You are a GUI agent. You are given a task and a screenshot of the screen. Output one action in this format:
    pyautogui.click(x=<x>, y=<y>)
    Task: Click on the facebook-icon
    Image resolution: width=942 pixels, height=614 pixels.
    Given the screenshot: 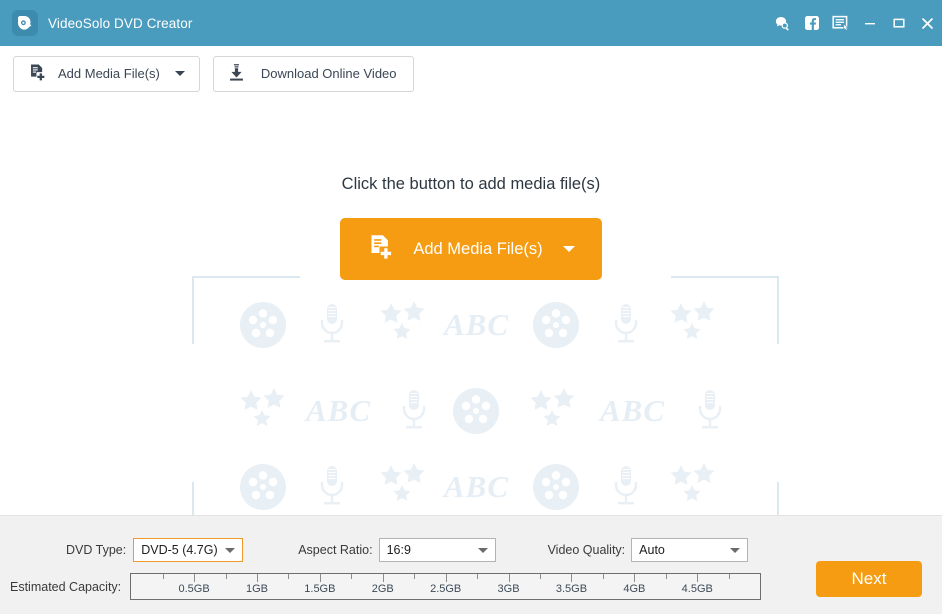 What is the action you would take?
    pyautogui.click(x=812, y=23)
    